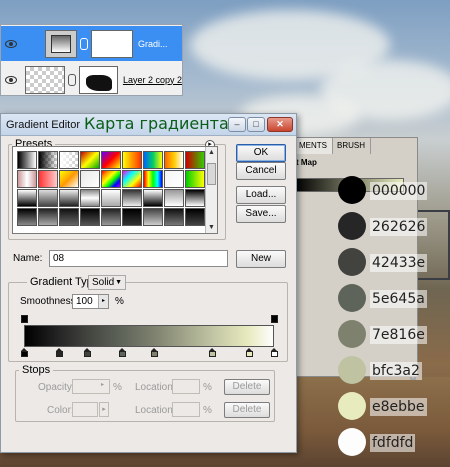  I want to click on scroll-up-icon: ▲, so click(211, 152).